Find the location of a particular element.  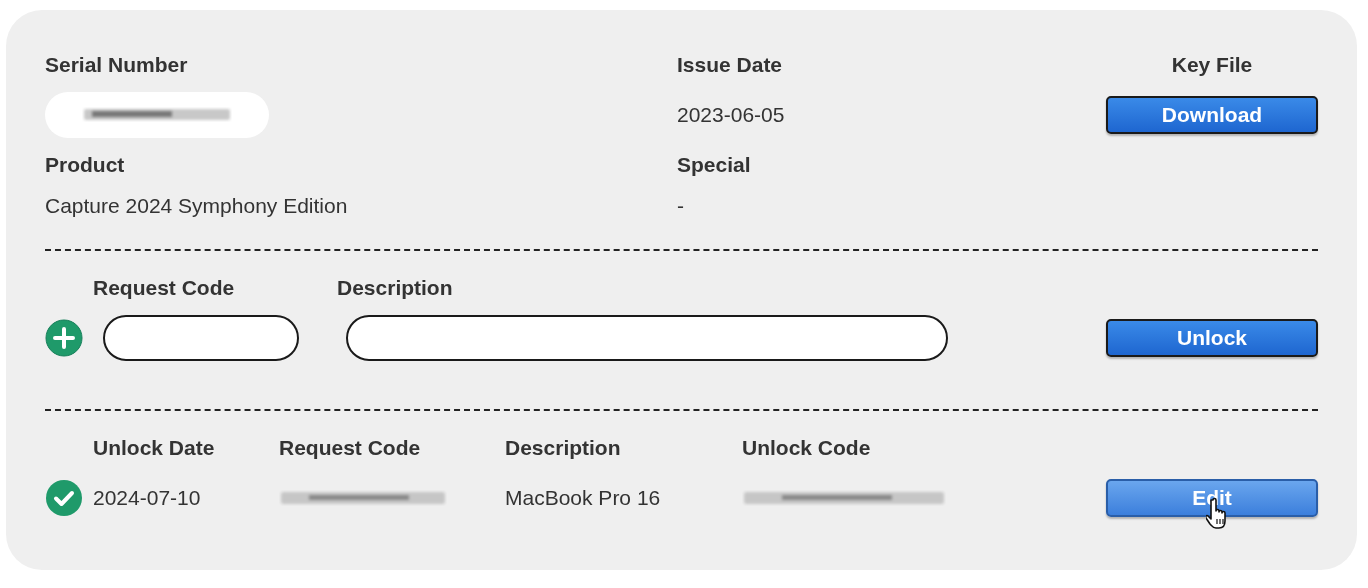

unlock-button: Unlock is located at coordinates (1212, 338).